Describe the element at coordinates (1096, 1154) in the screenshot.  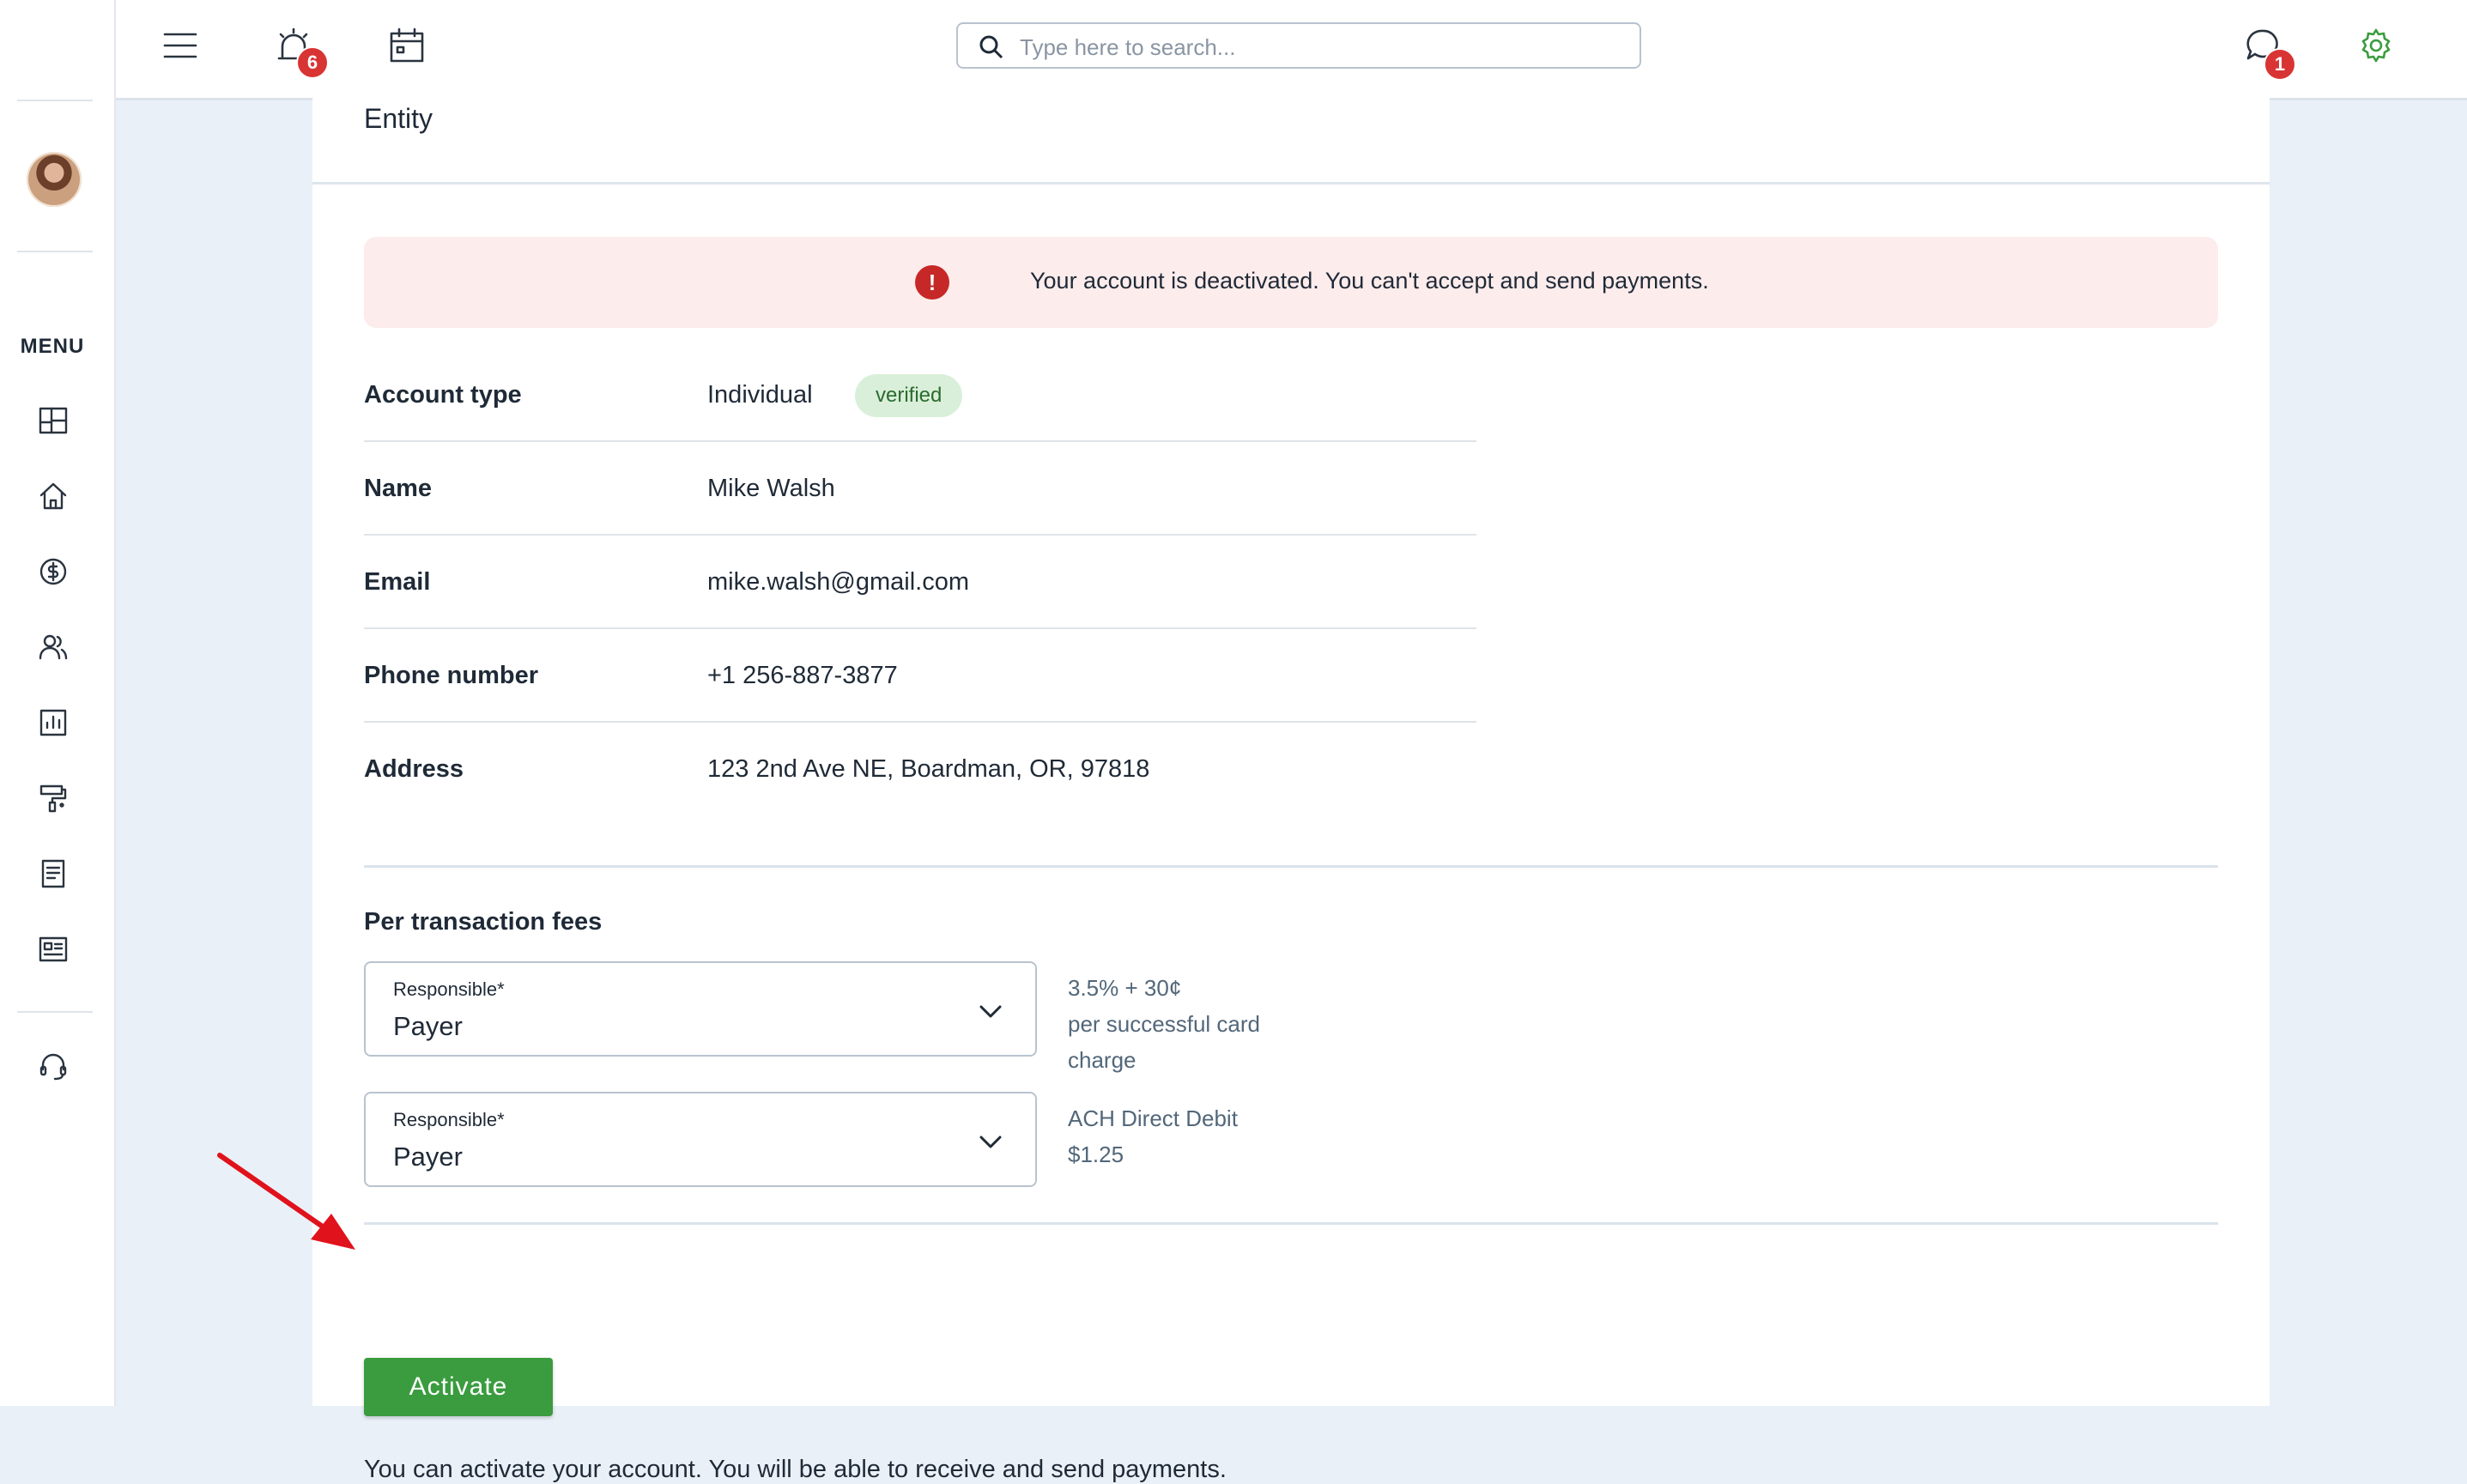
I see `ach-fee-amount: $1.25` at that location.